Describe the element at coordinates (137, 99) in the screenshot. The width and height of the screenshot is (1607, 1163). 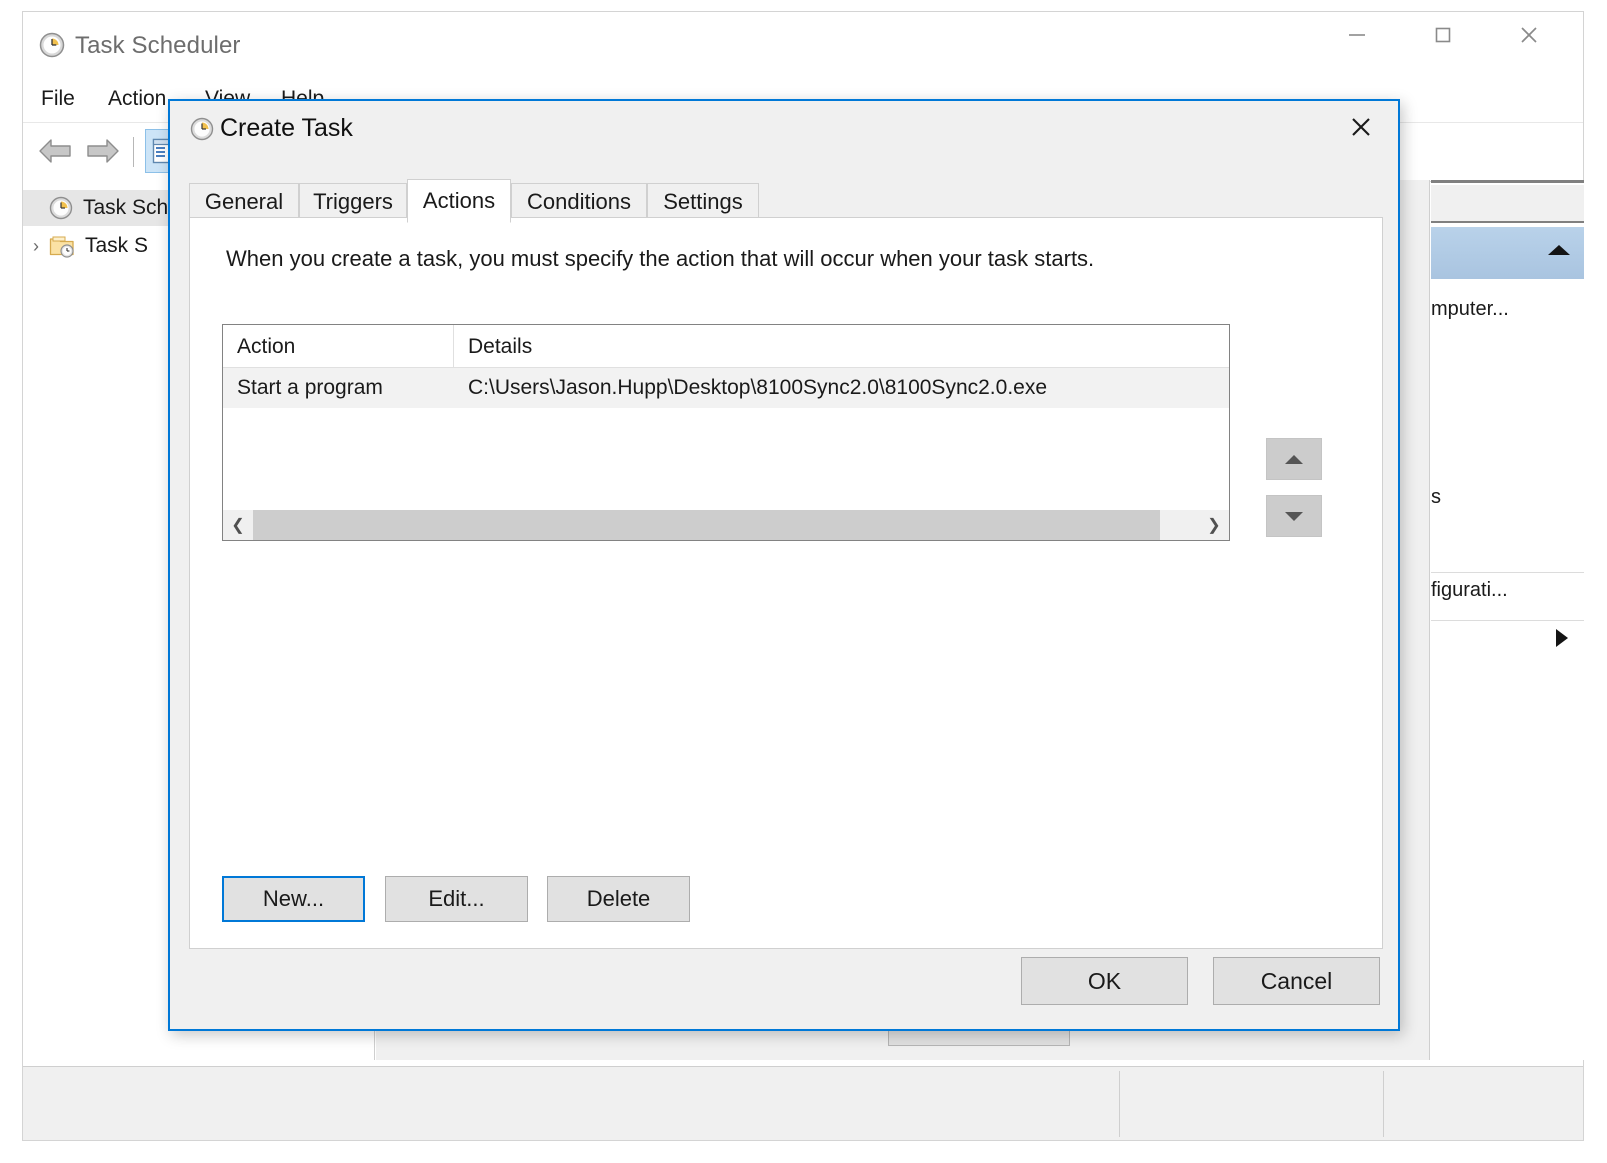
I see `menu-item-action: Action` at that location.